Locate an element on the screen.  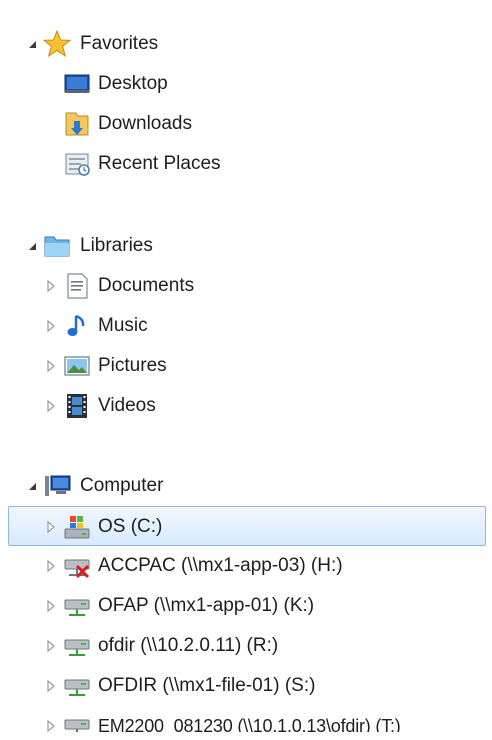
tree-item-label: OFAP (\\mx1-app-01) (K:) is located at coordinates (206, 605).